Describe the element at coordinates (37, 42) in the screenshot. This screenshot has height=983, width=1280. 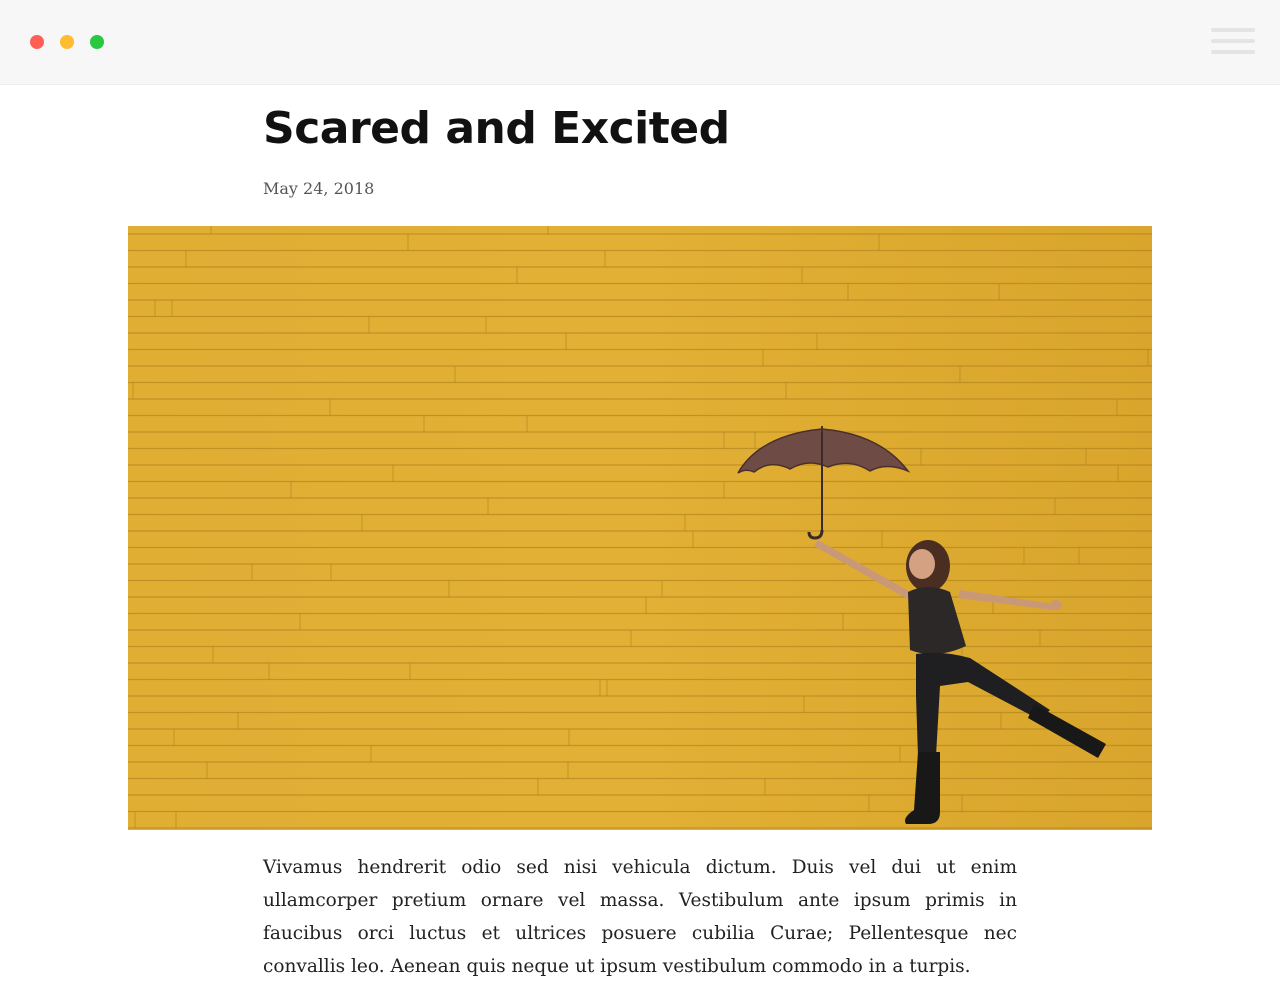
I see `close-window-button` at that location.